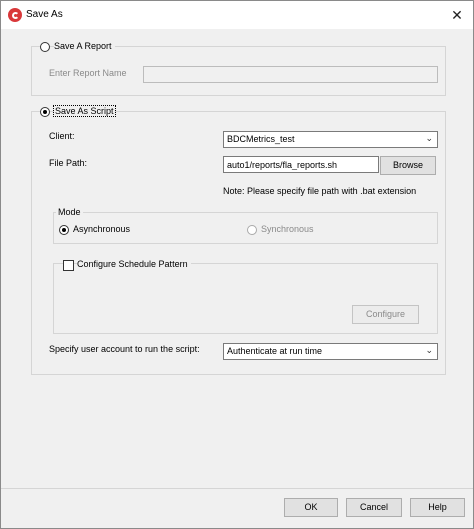 The image size is (474, 529). I want to click on account-select: Authenticate at run time ⌄, so click(330, 351).